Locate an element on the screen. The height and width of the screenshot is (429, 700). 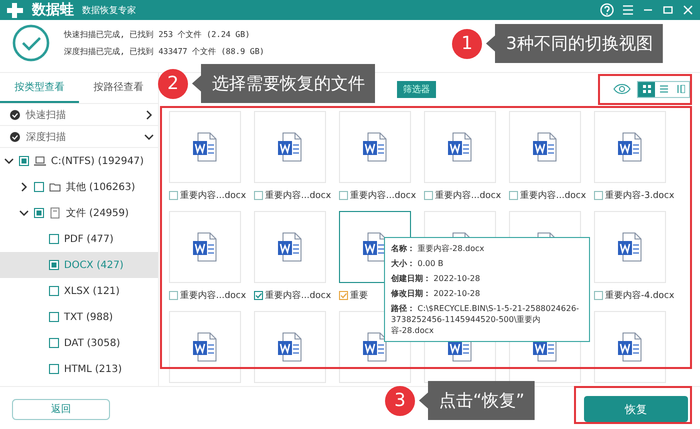
view-tab: 按类型查看 is located at coordinates (39, 88).